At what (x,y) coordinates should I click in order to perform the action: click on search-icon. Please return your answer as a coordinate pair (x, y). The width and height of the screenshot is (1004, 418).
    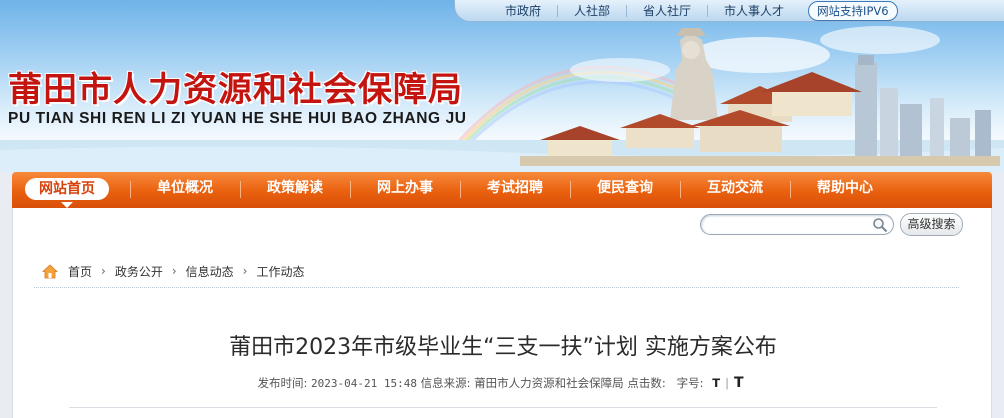
    Looking at the image, I should click on (880, 225).